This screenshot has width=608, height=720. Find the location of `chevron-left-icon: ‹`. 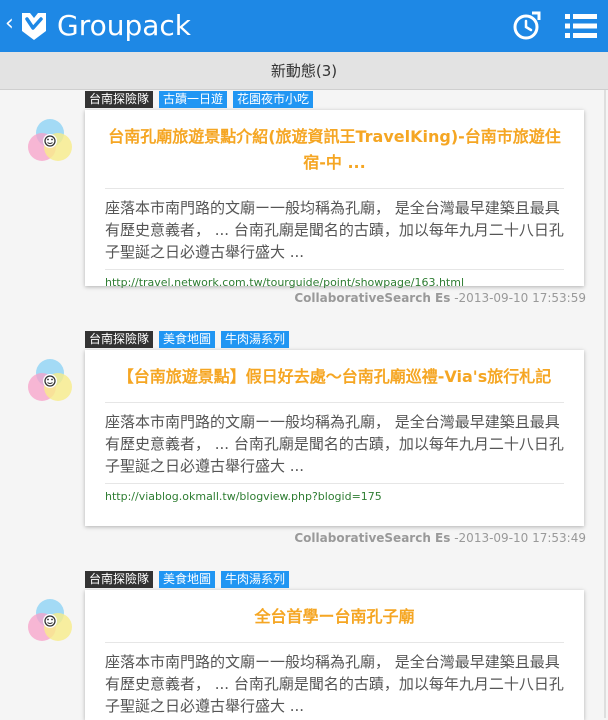

chevron-left-icon: ‹ is located at coordinates (9, 24).